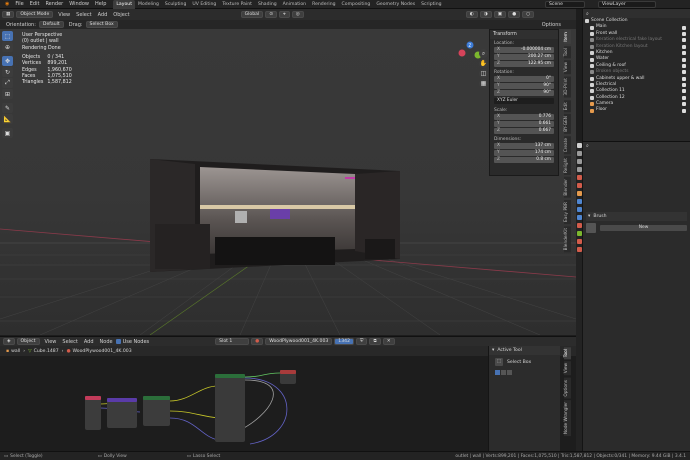 This screenshot has width=690, height=460. Describe the element at coordinates (567, 187) in the screenshot. I see `tab-blender: Blender` at that location.